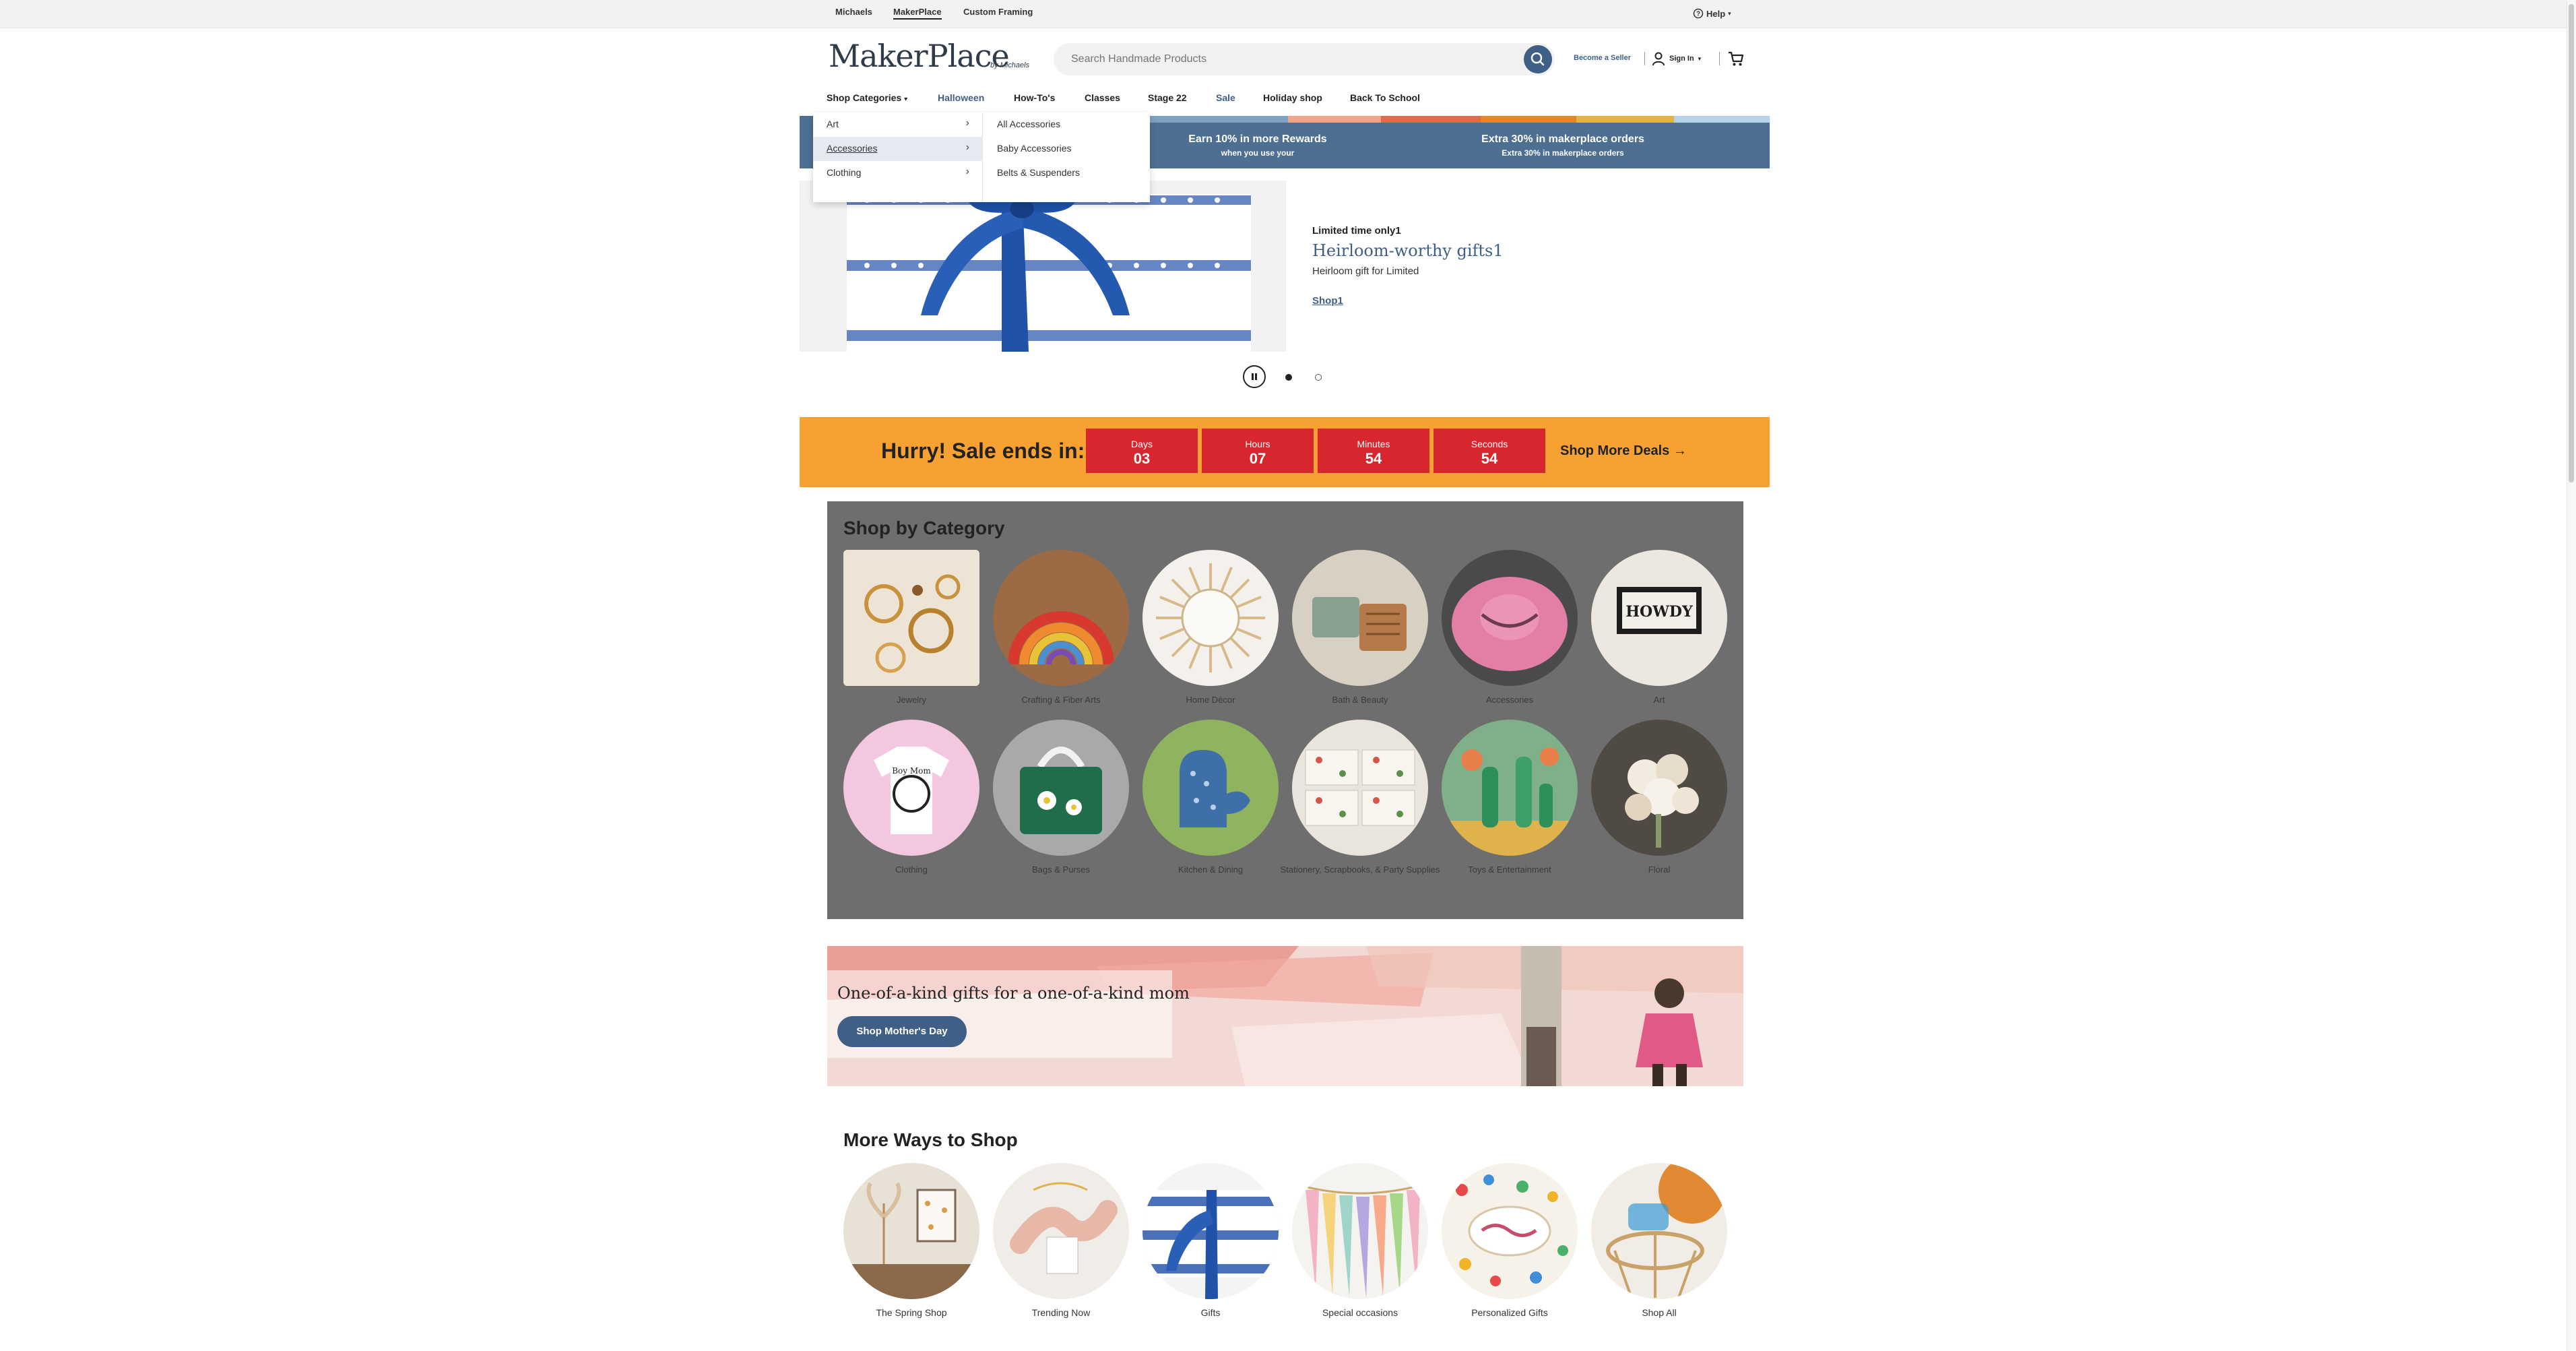 The image size is (2576, 1351). Describe the element at coordinates (1510, 788) in the screenshot. I see `category-toys-image` at that location.